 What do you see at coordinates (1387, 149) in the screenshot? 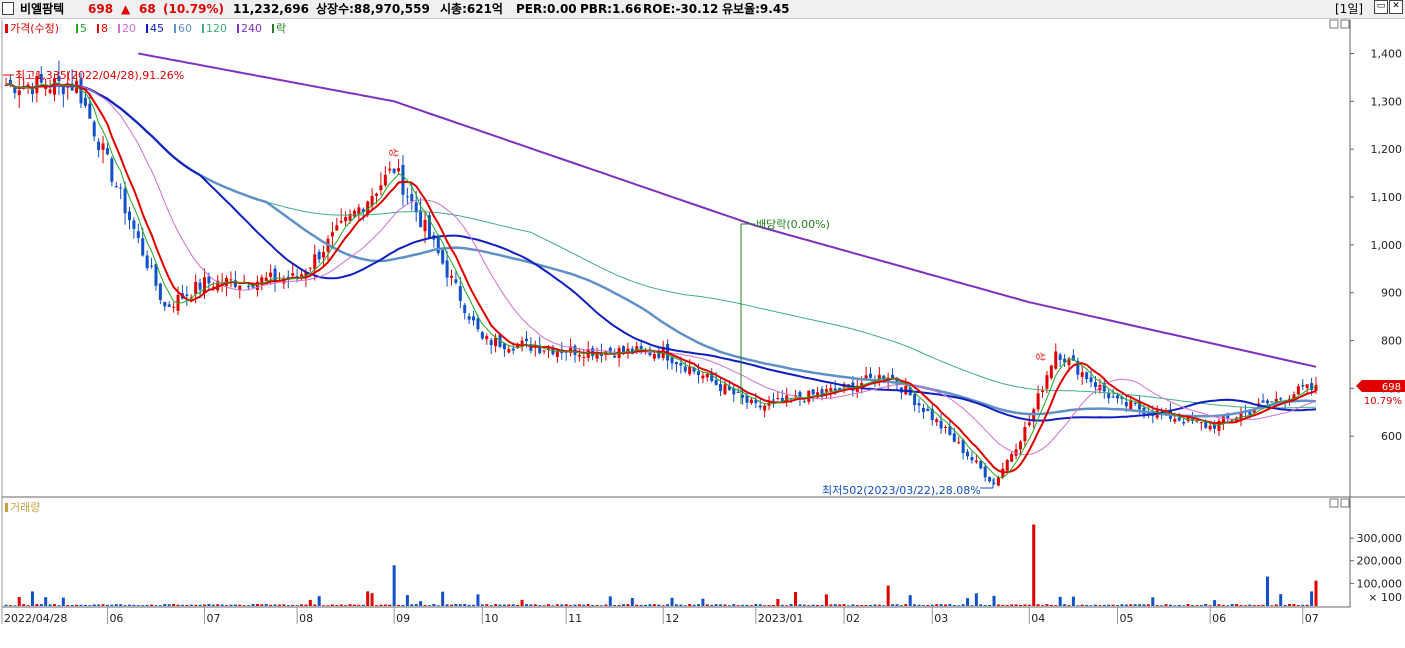
I see `y-tick-label: 1,200` at bounding box center [1387, 149].